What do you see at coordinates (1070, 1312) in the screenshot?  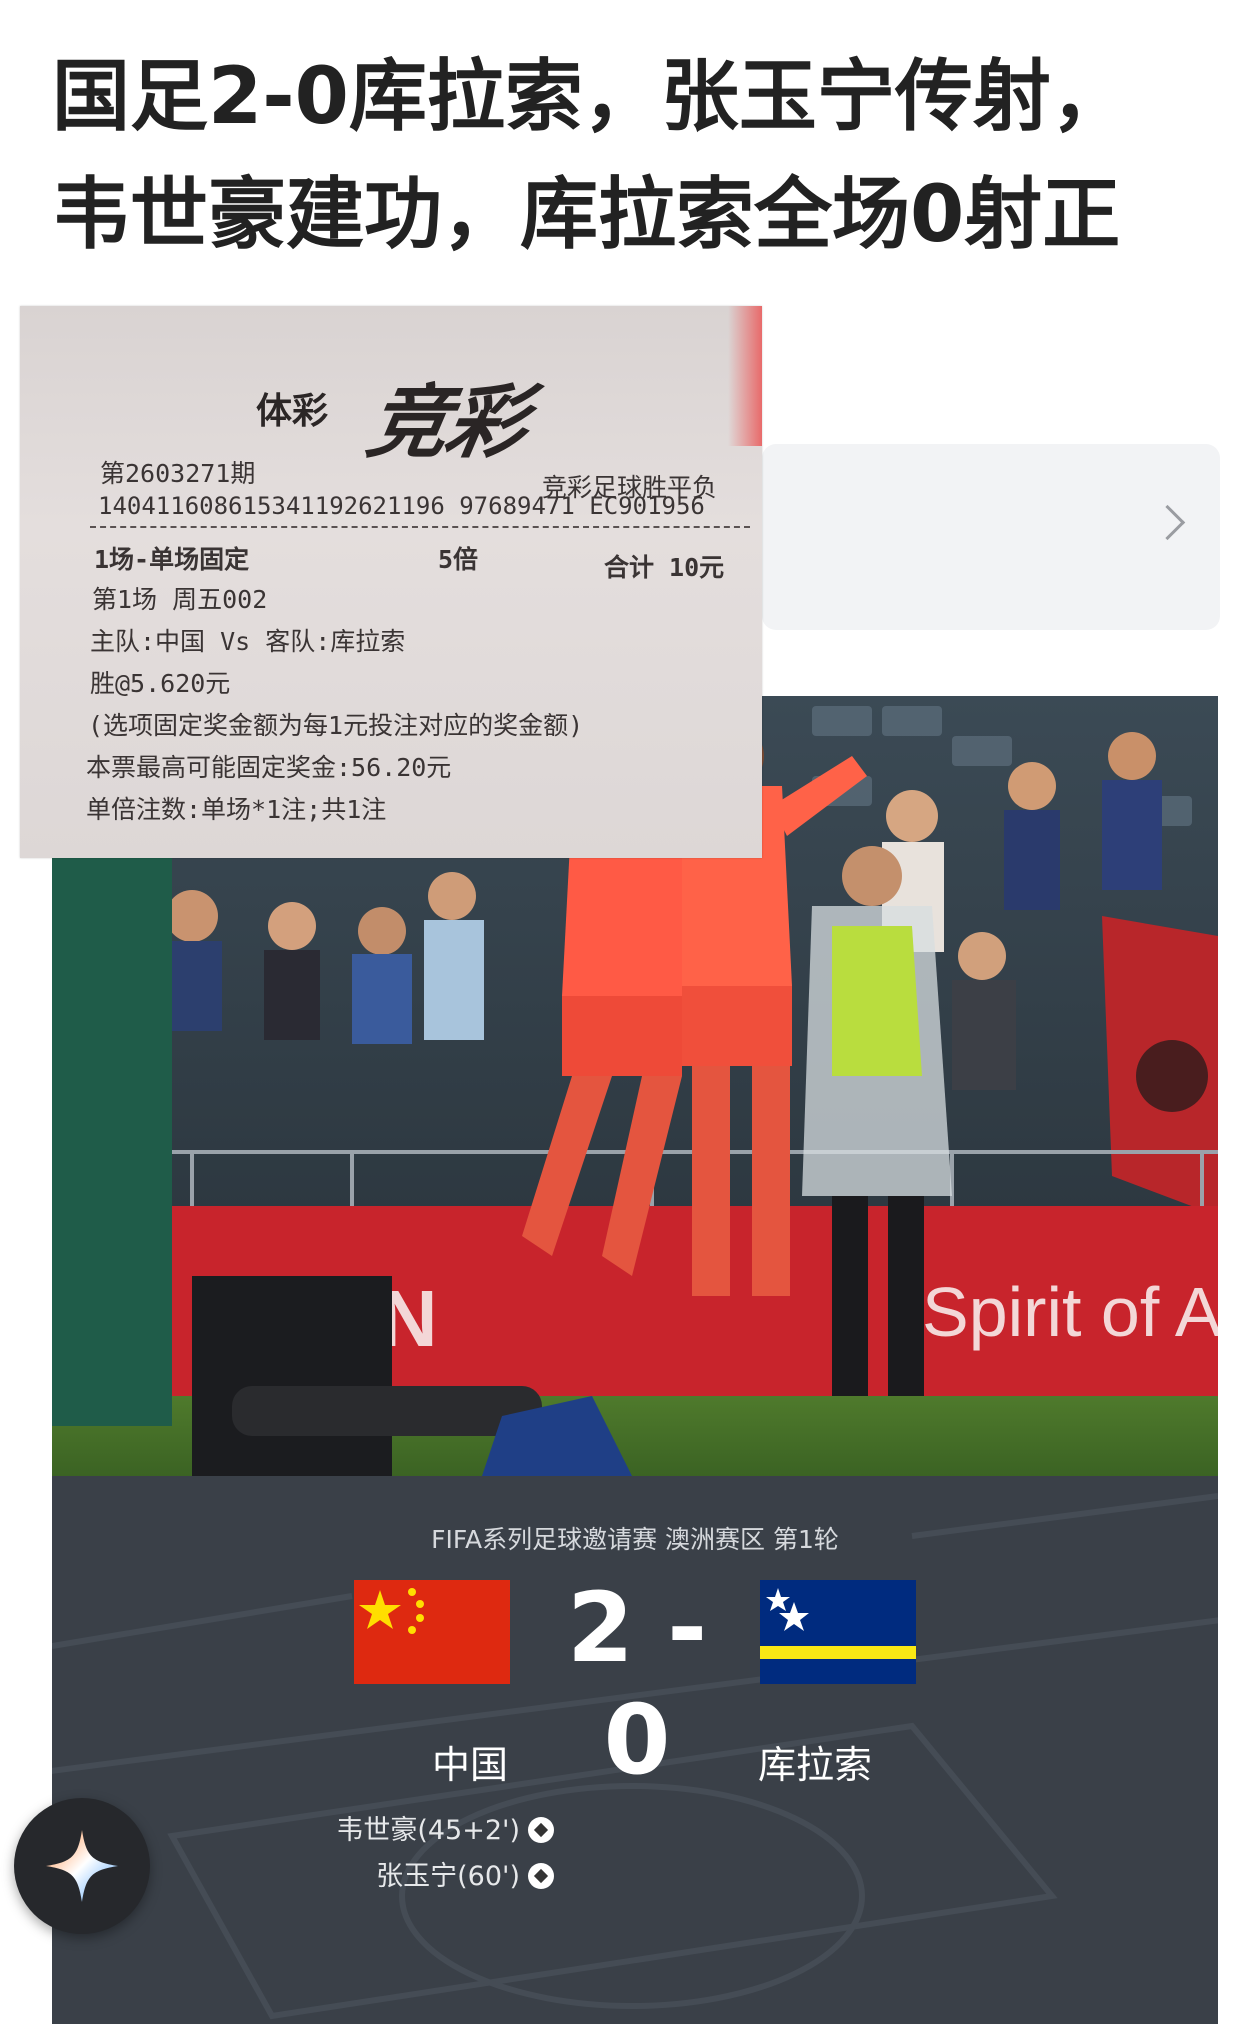 I see `banner-text: Spirit of A` at bounding box center [1070, 1312].